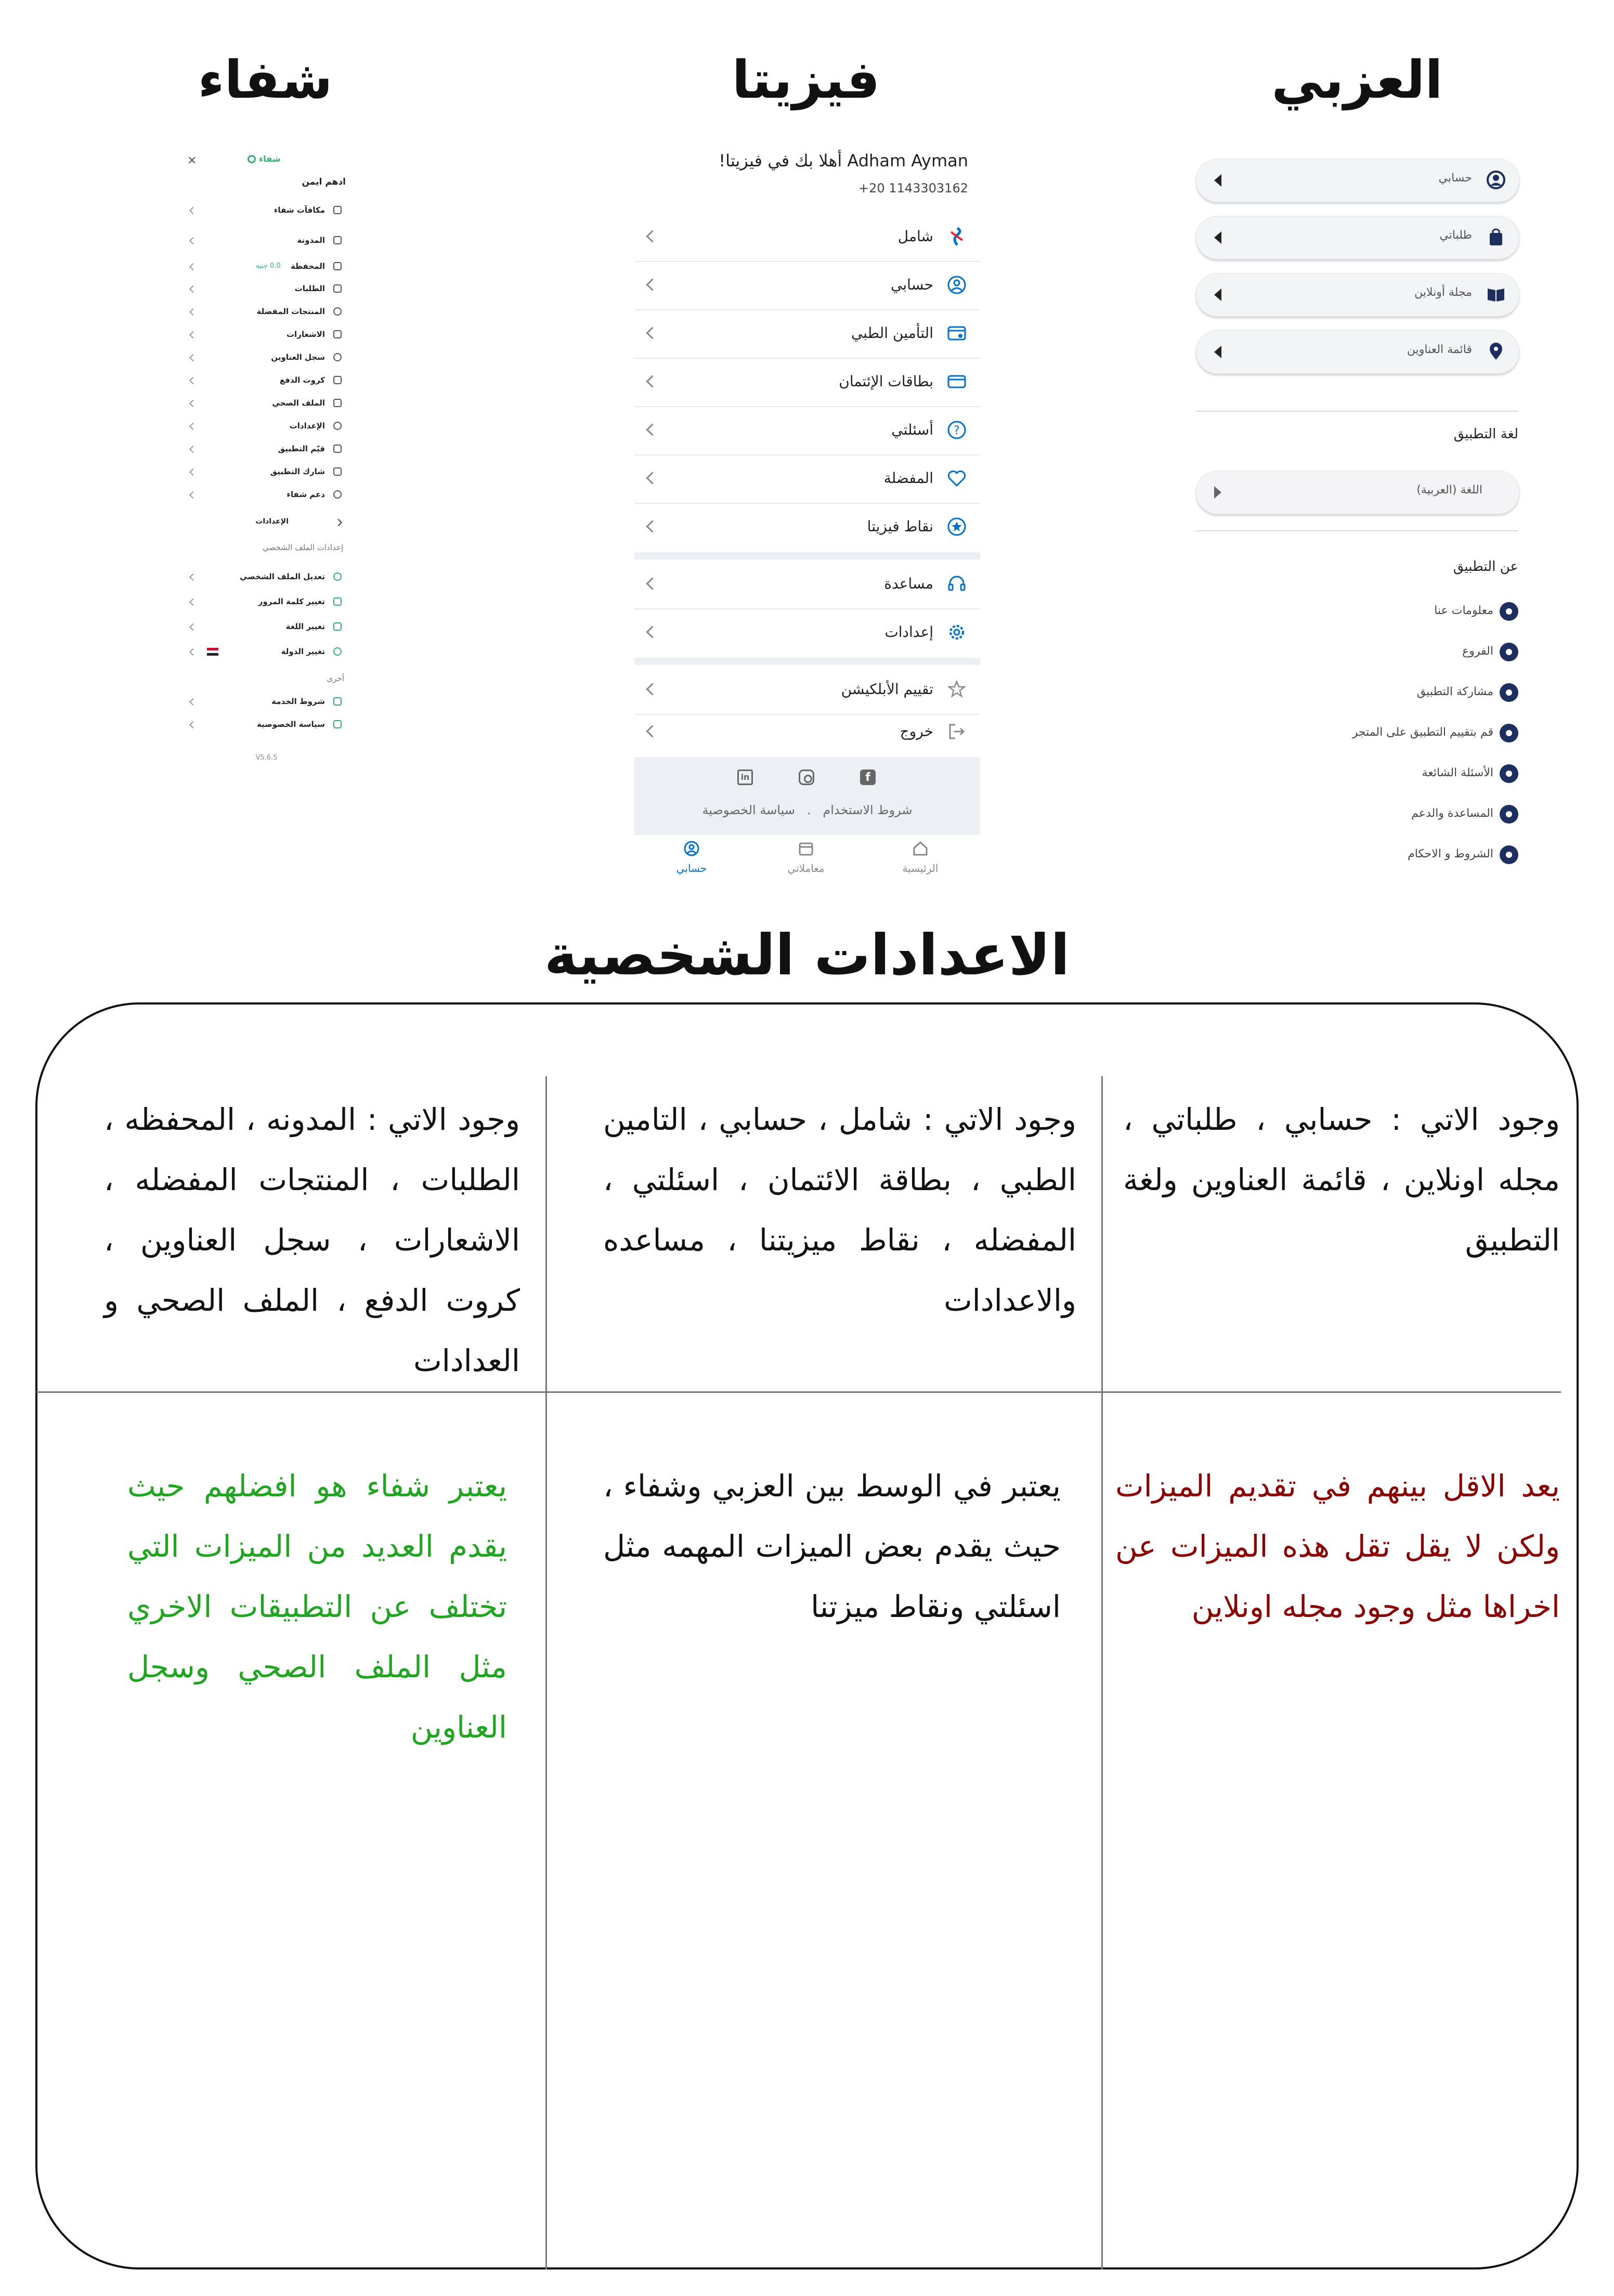  What do you see at coordinates (807, 732) in the screenshot?
I see `vezeeta-item-logout: خروج` at bounding box center [807, 732].